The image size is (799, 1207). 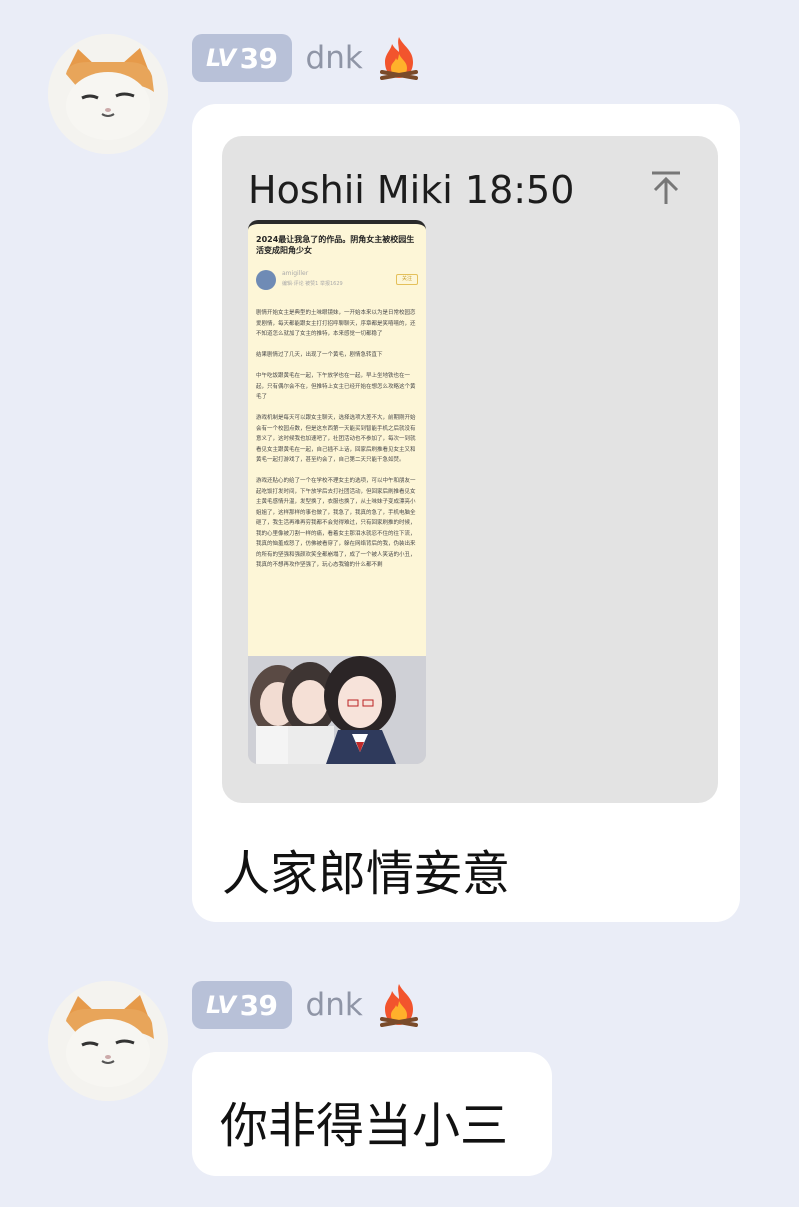 What do you see at coordinates (407, 279) in the screenshot?
I see `thumb-follow-button: 关注` at bounding box center [407, 279].